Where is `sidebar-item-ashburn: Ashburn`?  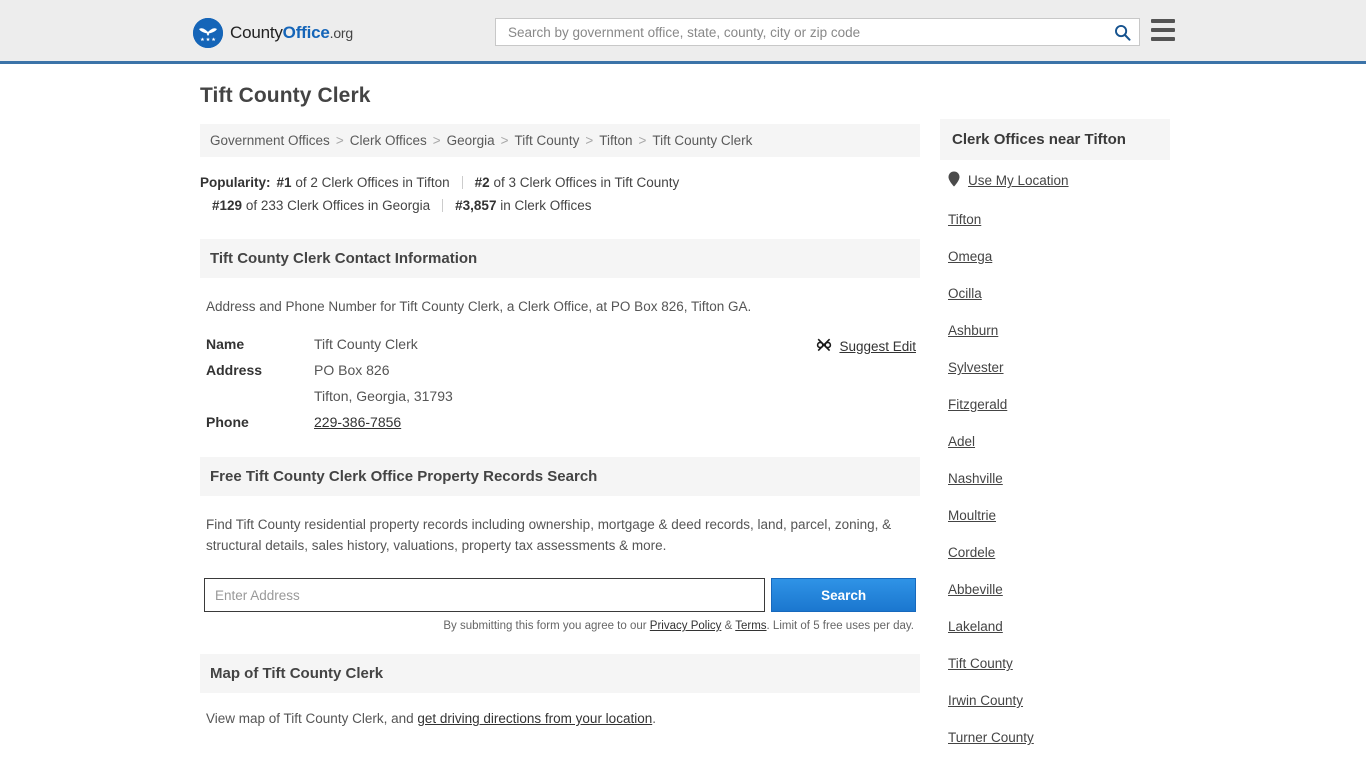 sidebar-item-ashburn: Ashburn is located at coordinates (1055, 330).